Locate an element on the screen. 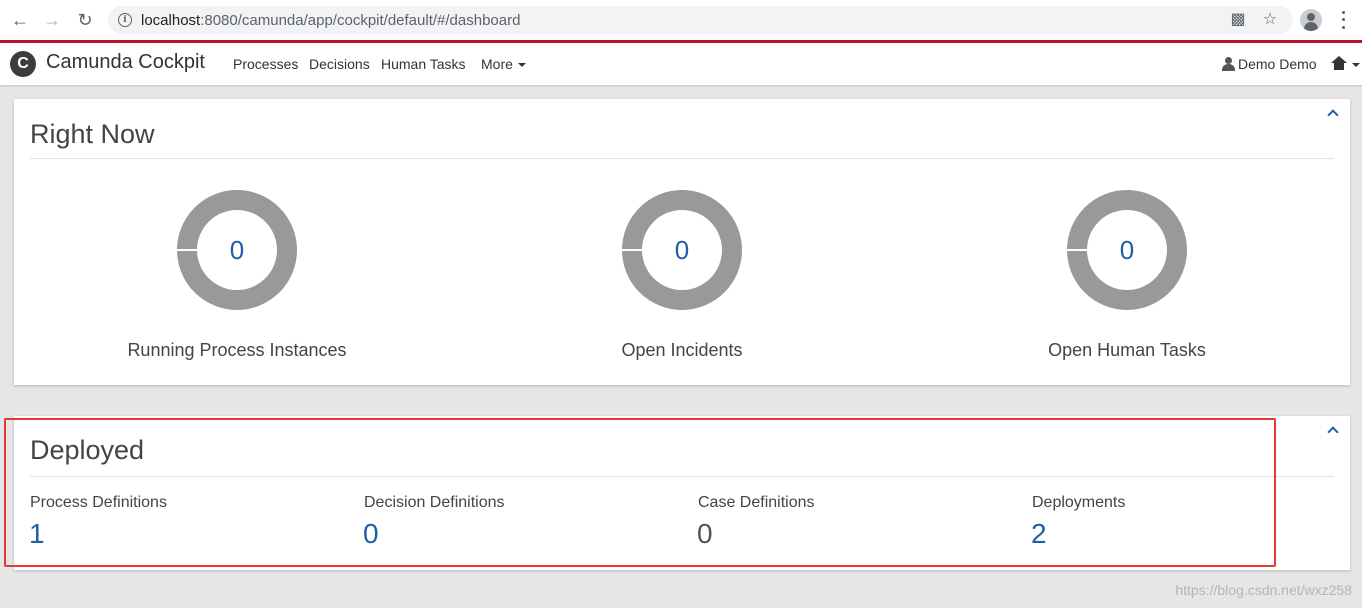  deployments-label: Deployments is located at coordinates (1078, 503).